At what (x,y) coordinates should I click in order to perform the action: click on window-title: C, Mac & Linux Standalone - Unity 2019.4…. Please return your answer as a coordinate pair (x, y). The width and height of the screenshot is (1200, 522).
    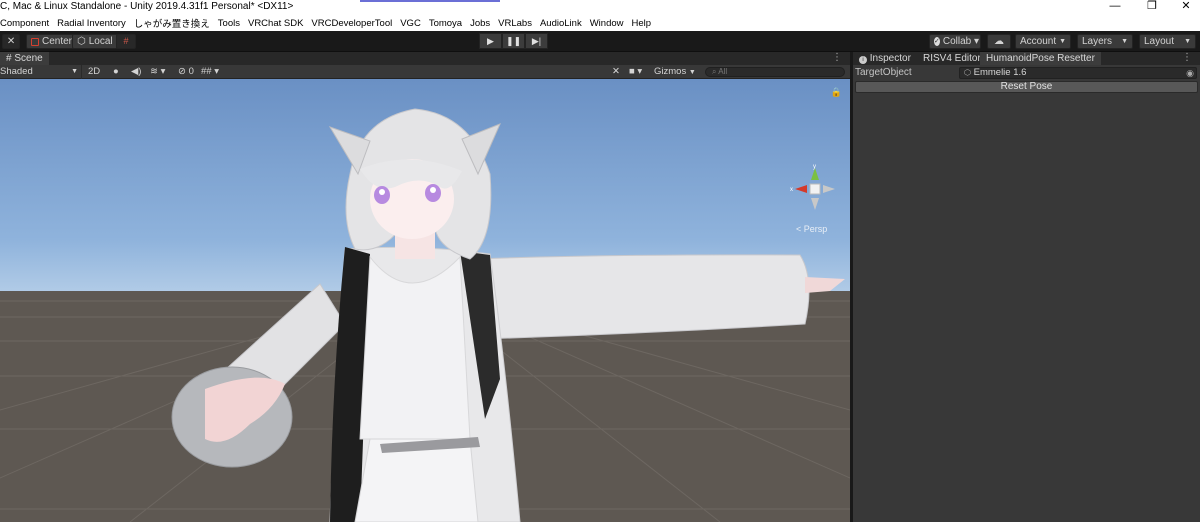
    Looking at the image, I should click on (147, 6).